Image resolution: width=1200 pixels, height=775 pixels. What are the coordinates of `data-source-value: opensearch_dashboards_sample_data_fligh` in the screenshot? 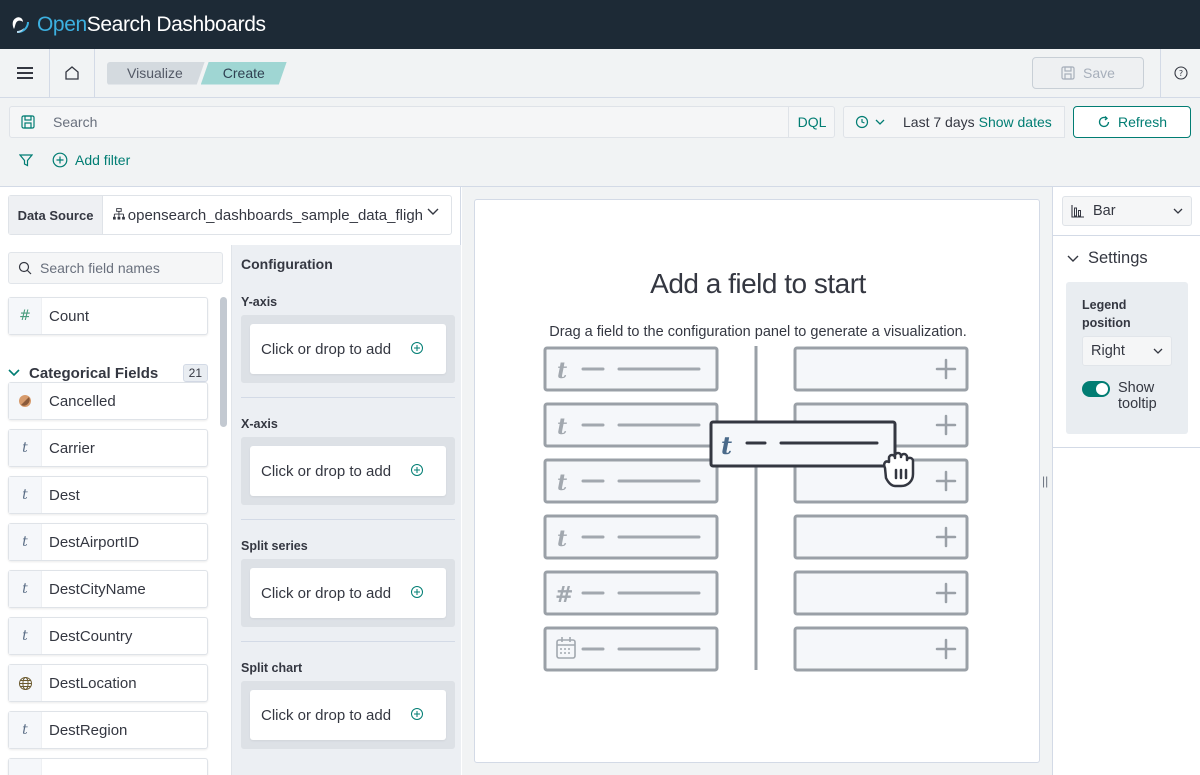 It's located at (268, 215).